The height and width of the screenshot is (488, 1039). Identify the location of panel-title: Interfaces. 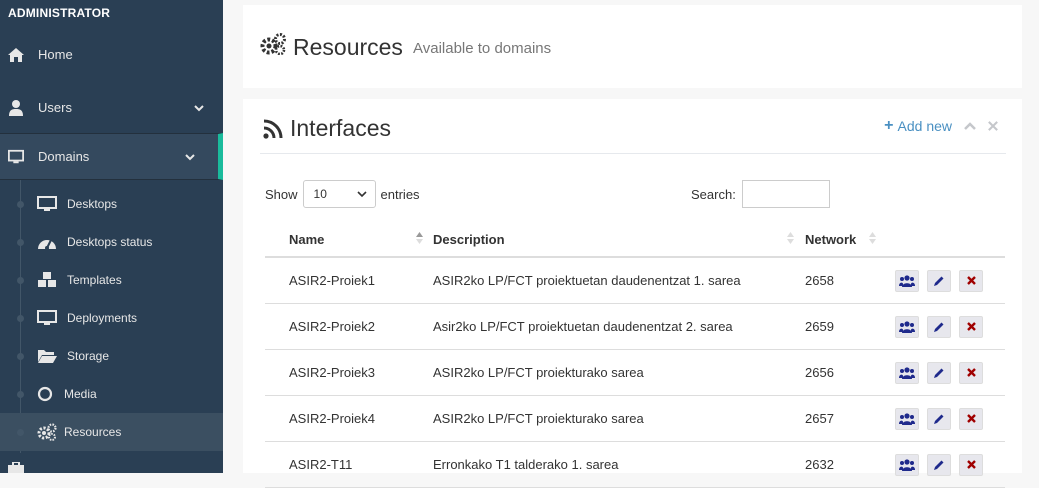
(327, 128).